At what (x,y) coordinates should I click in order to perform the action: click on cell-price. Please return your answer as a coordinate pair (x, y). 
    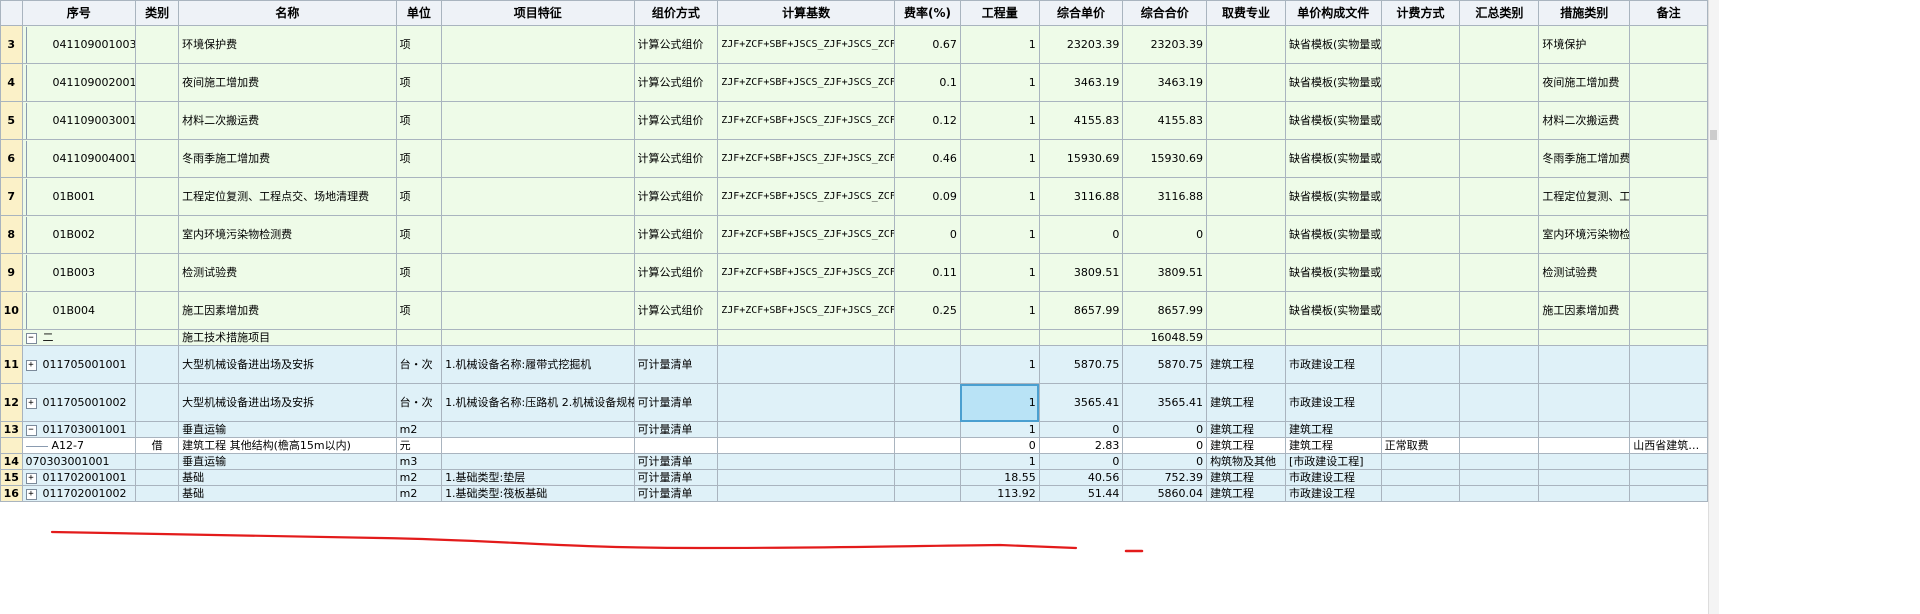
    Looking at the image, I should click on (1081, 337).